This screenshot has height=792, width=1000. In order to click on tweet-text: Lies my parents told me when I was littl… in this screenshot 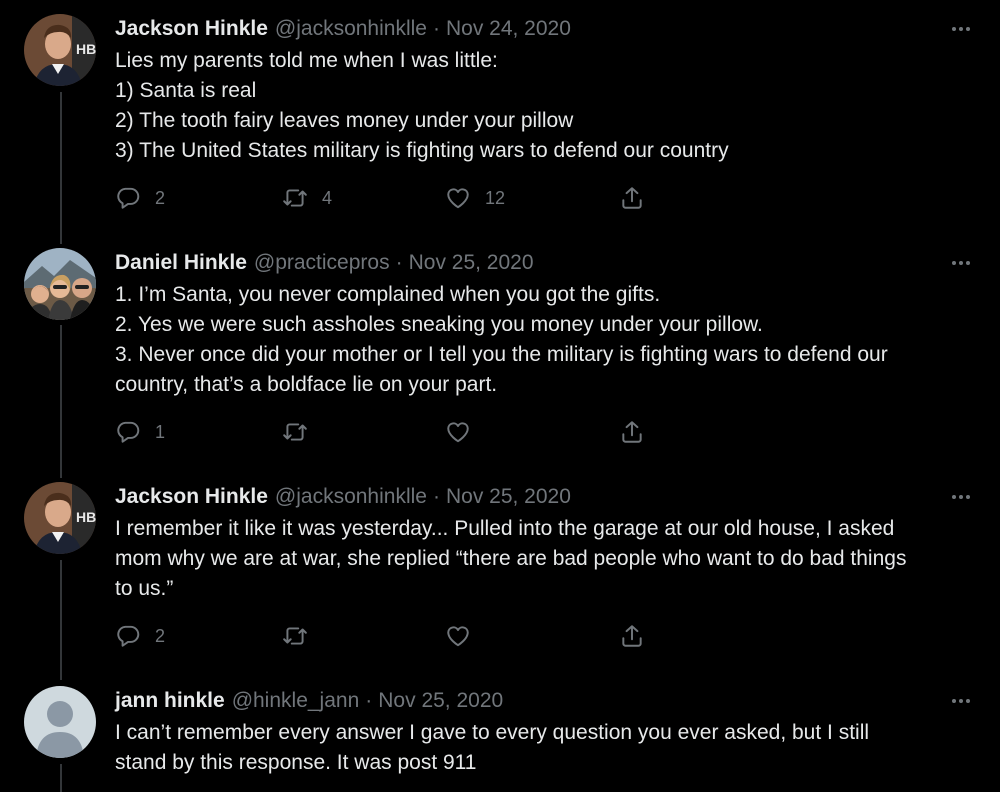, I will do `click(545, 106)`.